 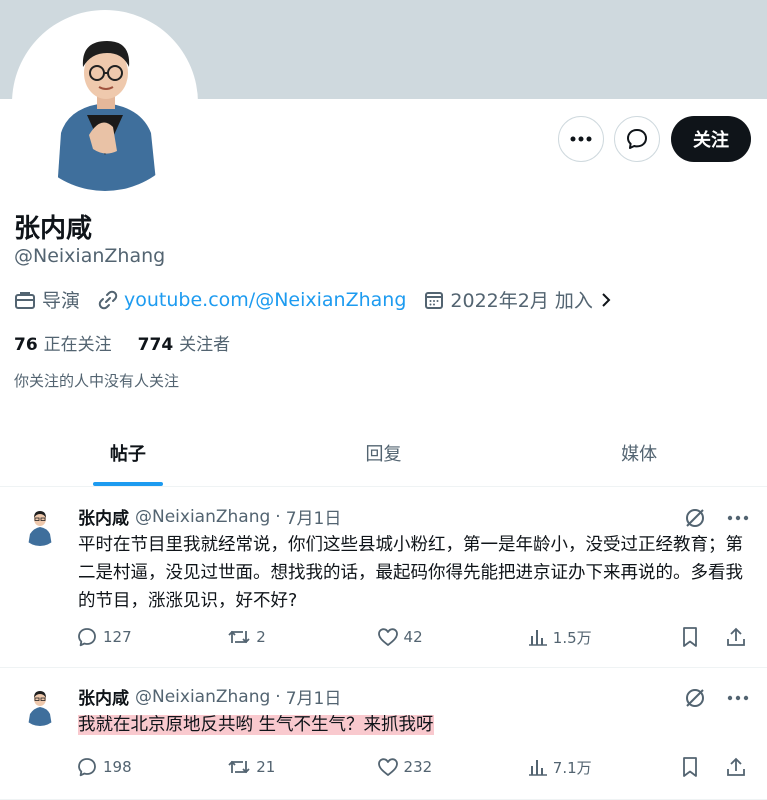 I want to click on post-actions: 198 21 232 7.1万, so click(x=413, y=767).